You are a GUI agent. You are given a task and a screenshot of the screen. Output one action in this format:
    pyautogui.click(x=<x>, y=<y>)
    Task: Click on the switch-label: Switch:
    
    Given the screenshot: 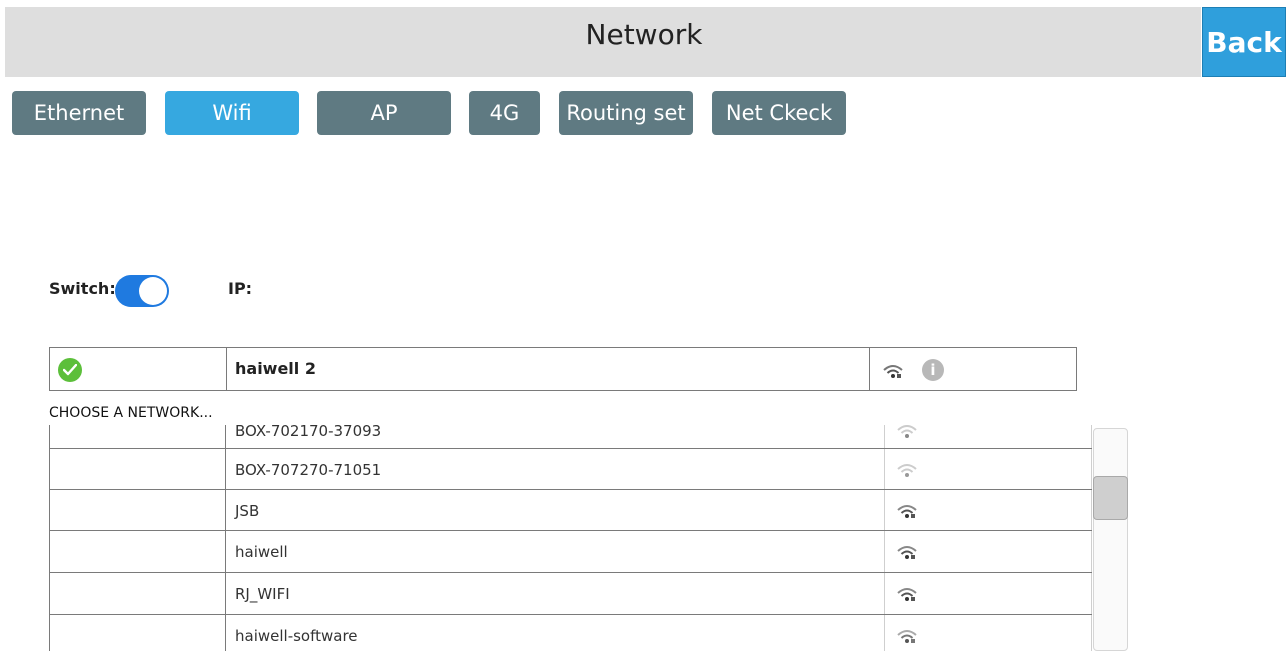 What is the action you would take?
    pyautogui.click(x=82, y=288)
    